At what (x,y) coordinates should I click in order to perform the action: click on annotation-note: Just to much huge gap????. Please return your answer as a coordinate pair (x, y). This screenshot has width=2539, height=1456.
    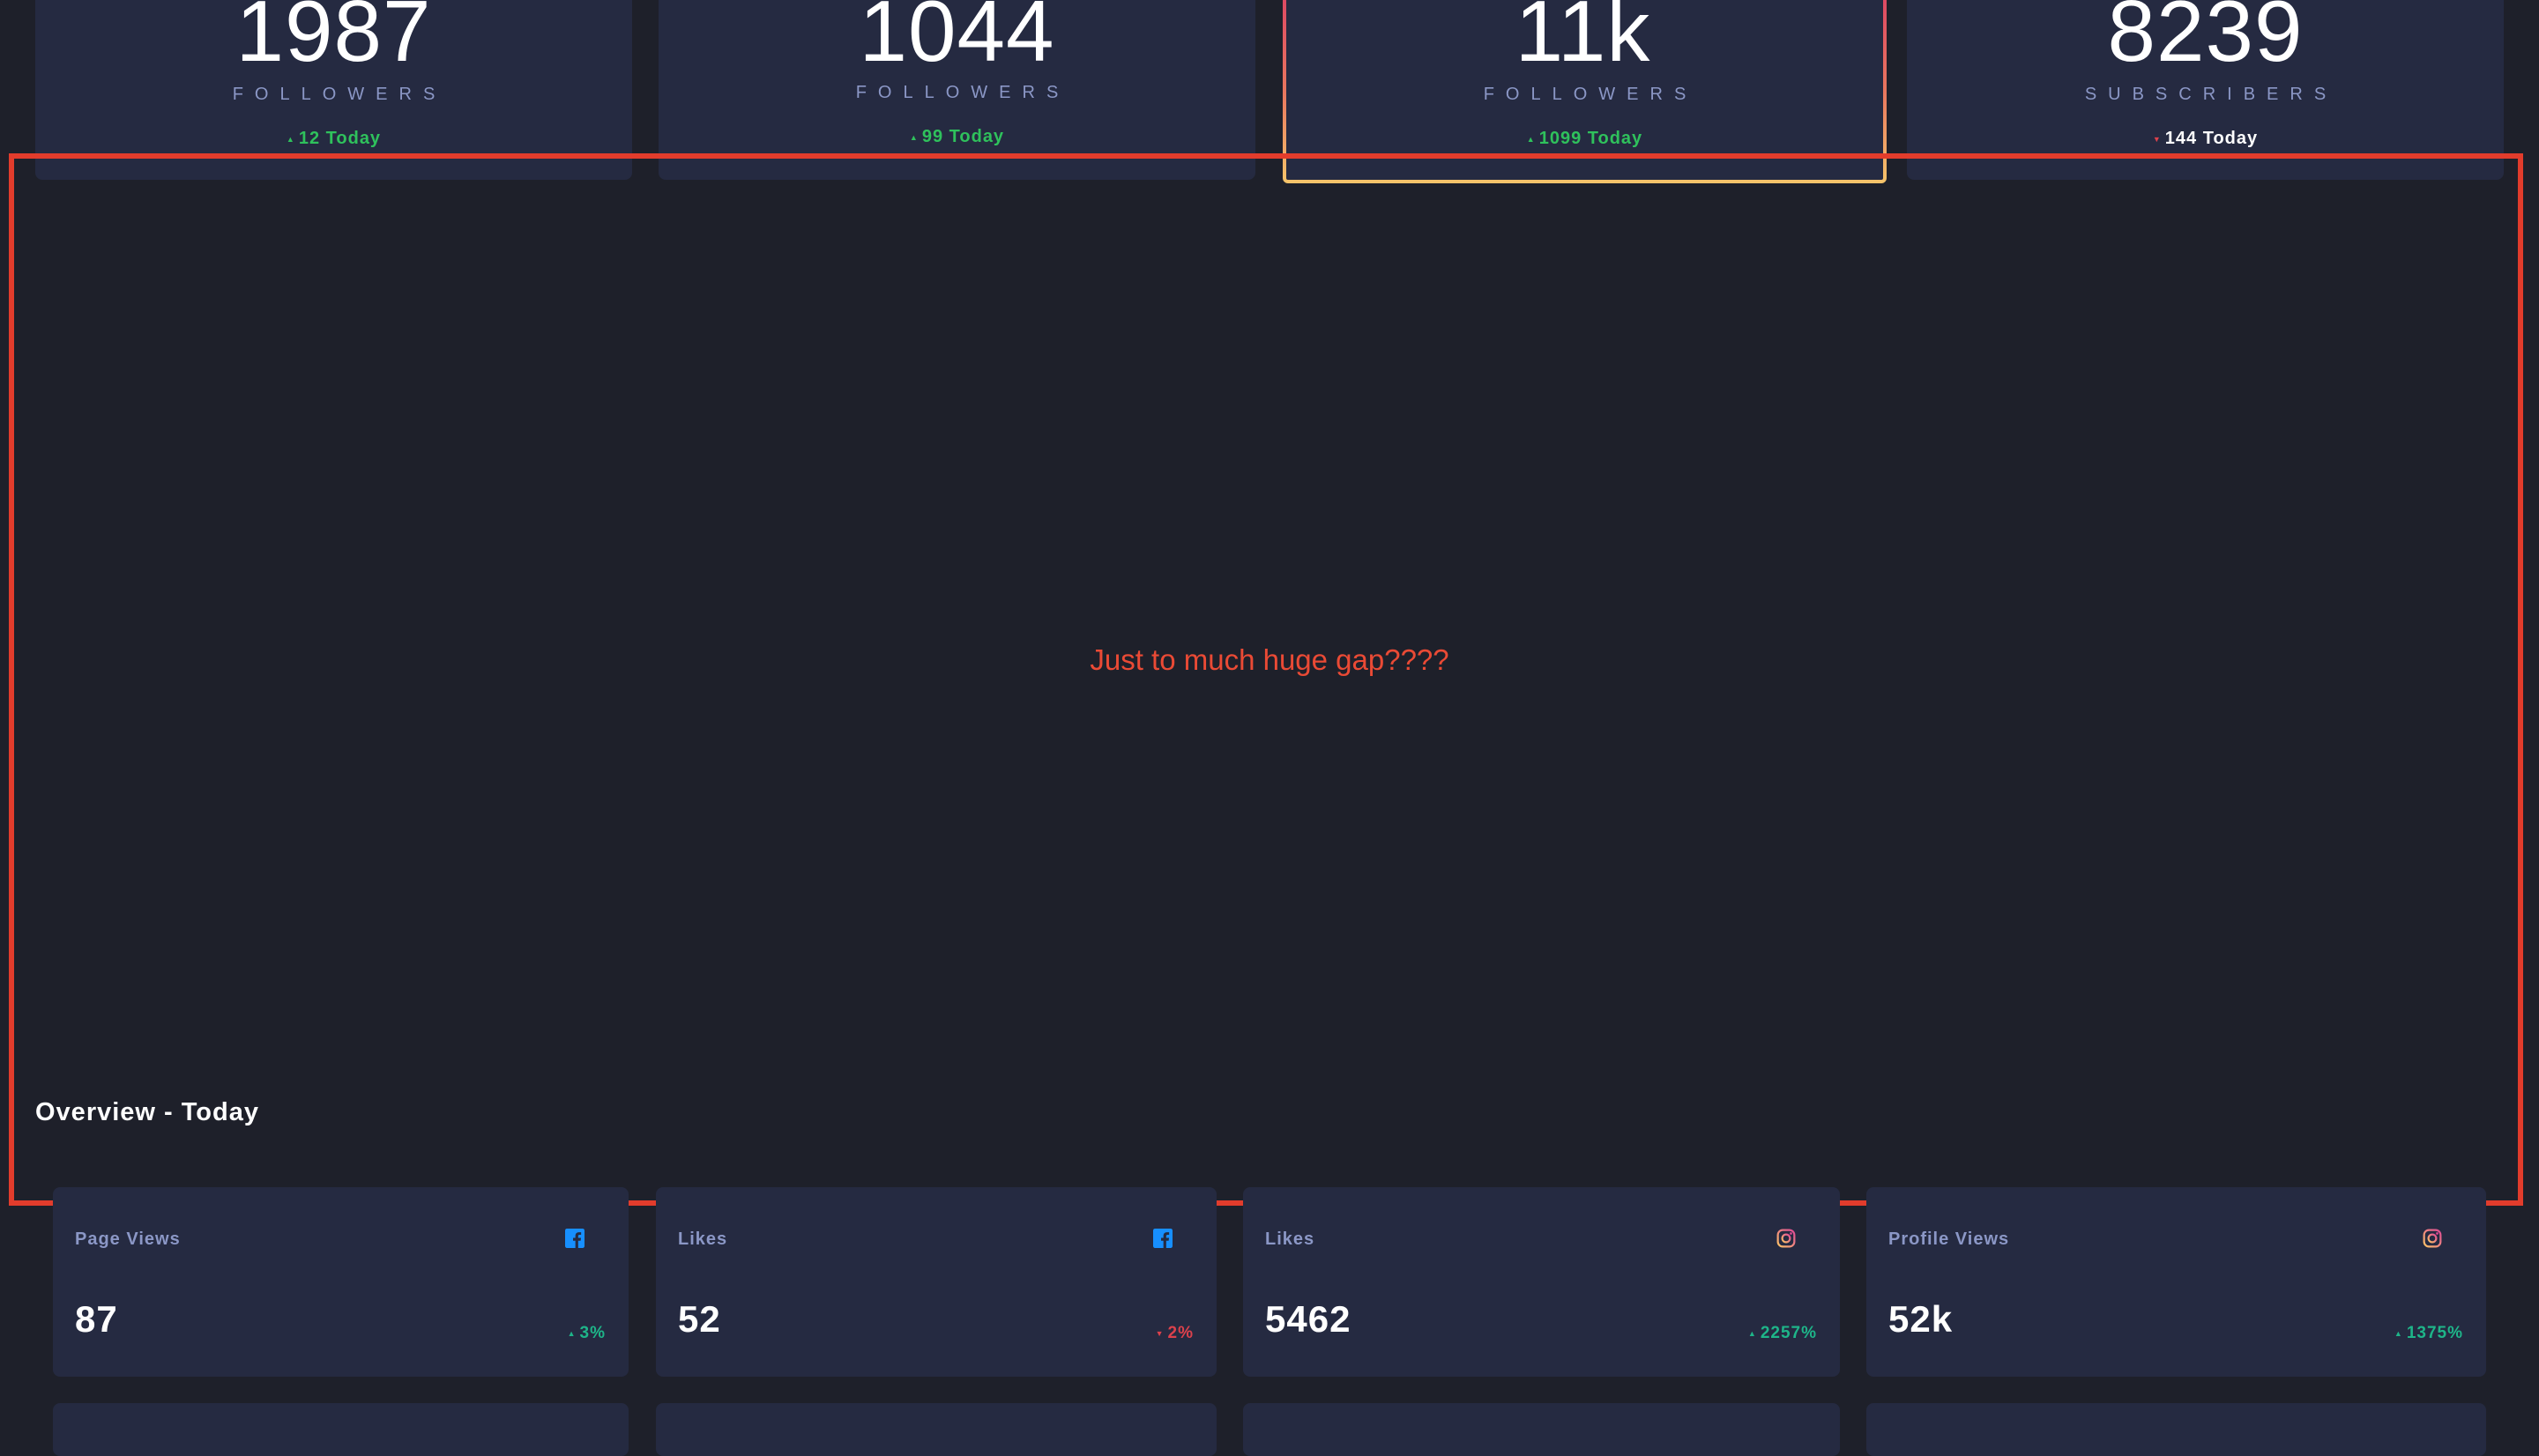
    Looking at the image, I should click on (1269, 659).